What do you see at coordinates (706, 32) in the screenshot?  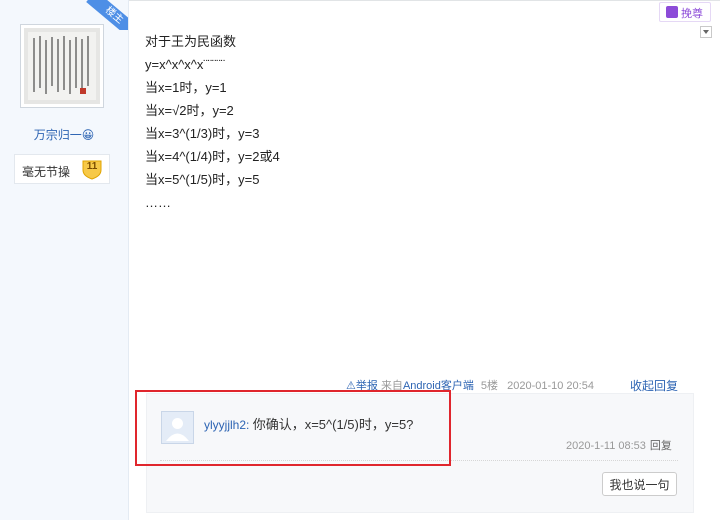 I see `post-menu-dropdown-icon` at bounding box center [706, 32].